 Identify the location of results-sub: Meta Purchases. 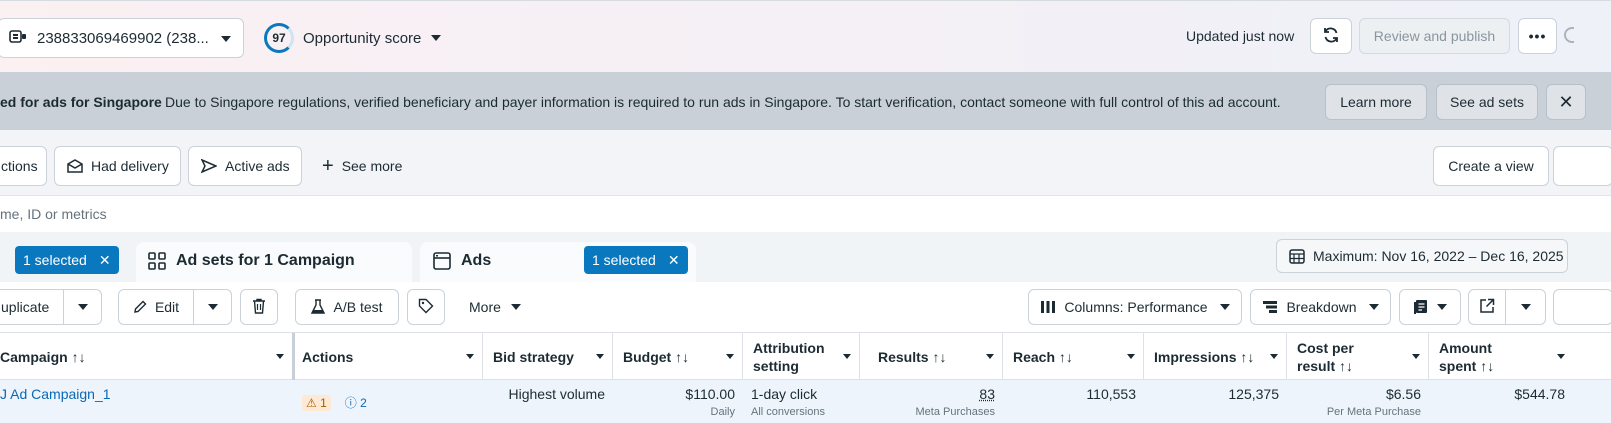
(955, 412).